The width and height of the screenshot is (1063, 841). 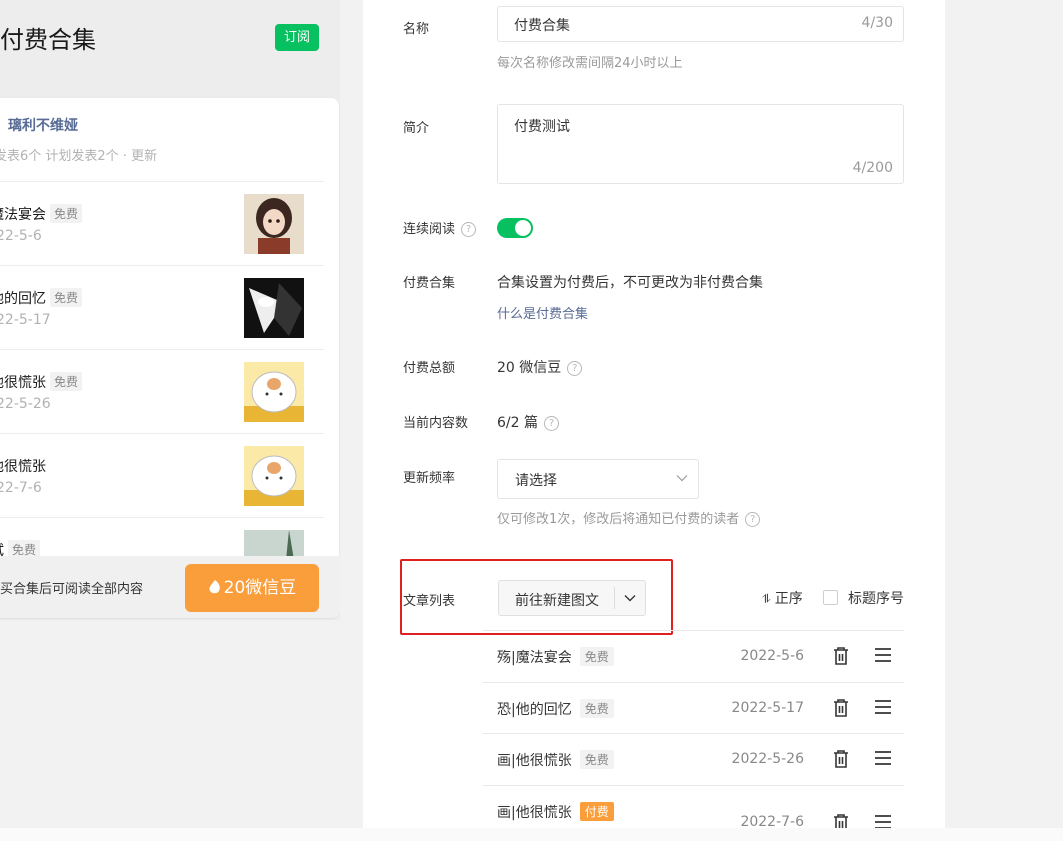 What do you see at coordinates (872, 168) in the screenshot?
I see `intro-char-count: 4/200` at bounding box center [872, 168].